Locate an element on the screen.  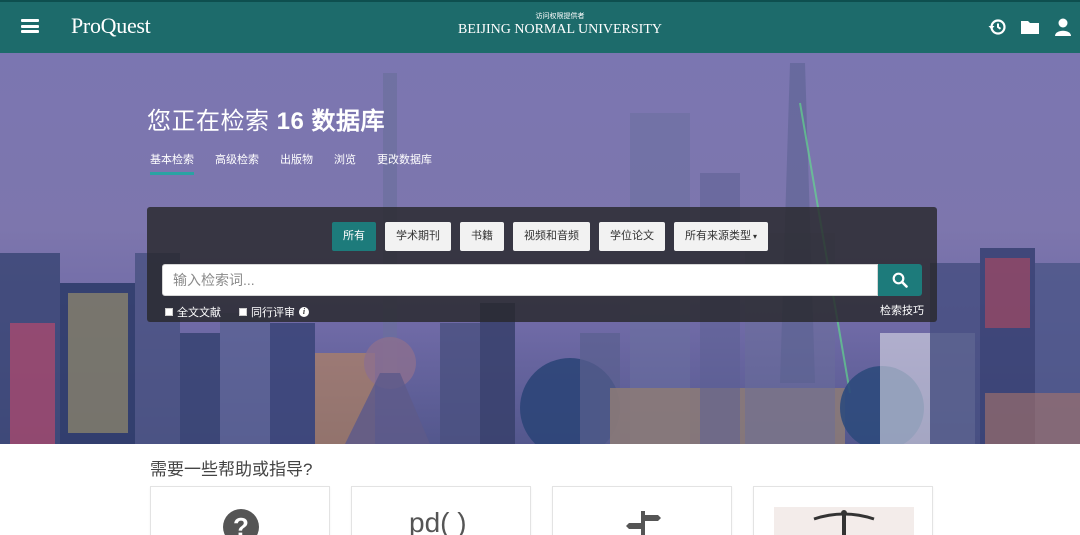
signpost-icon is located at coordinates (643, 523).